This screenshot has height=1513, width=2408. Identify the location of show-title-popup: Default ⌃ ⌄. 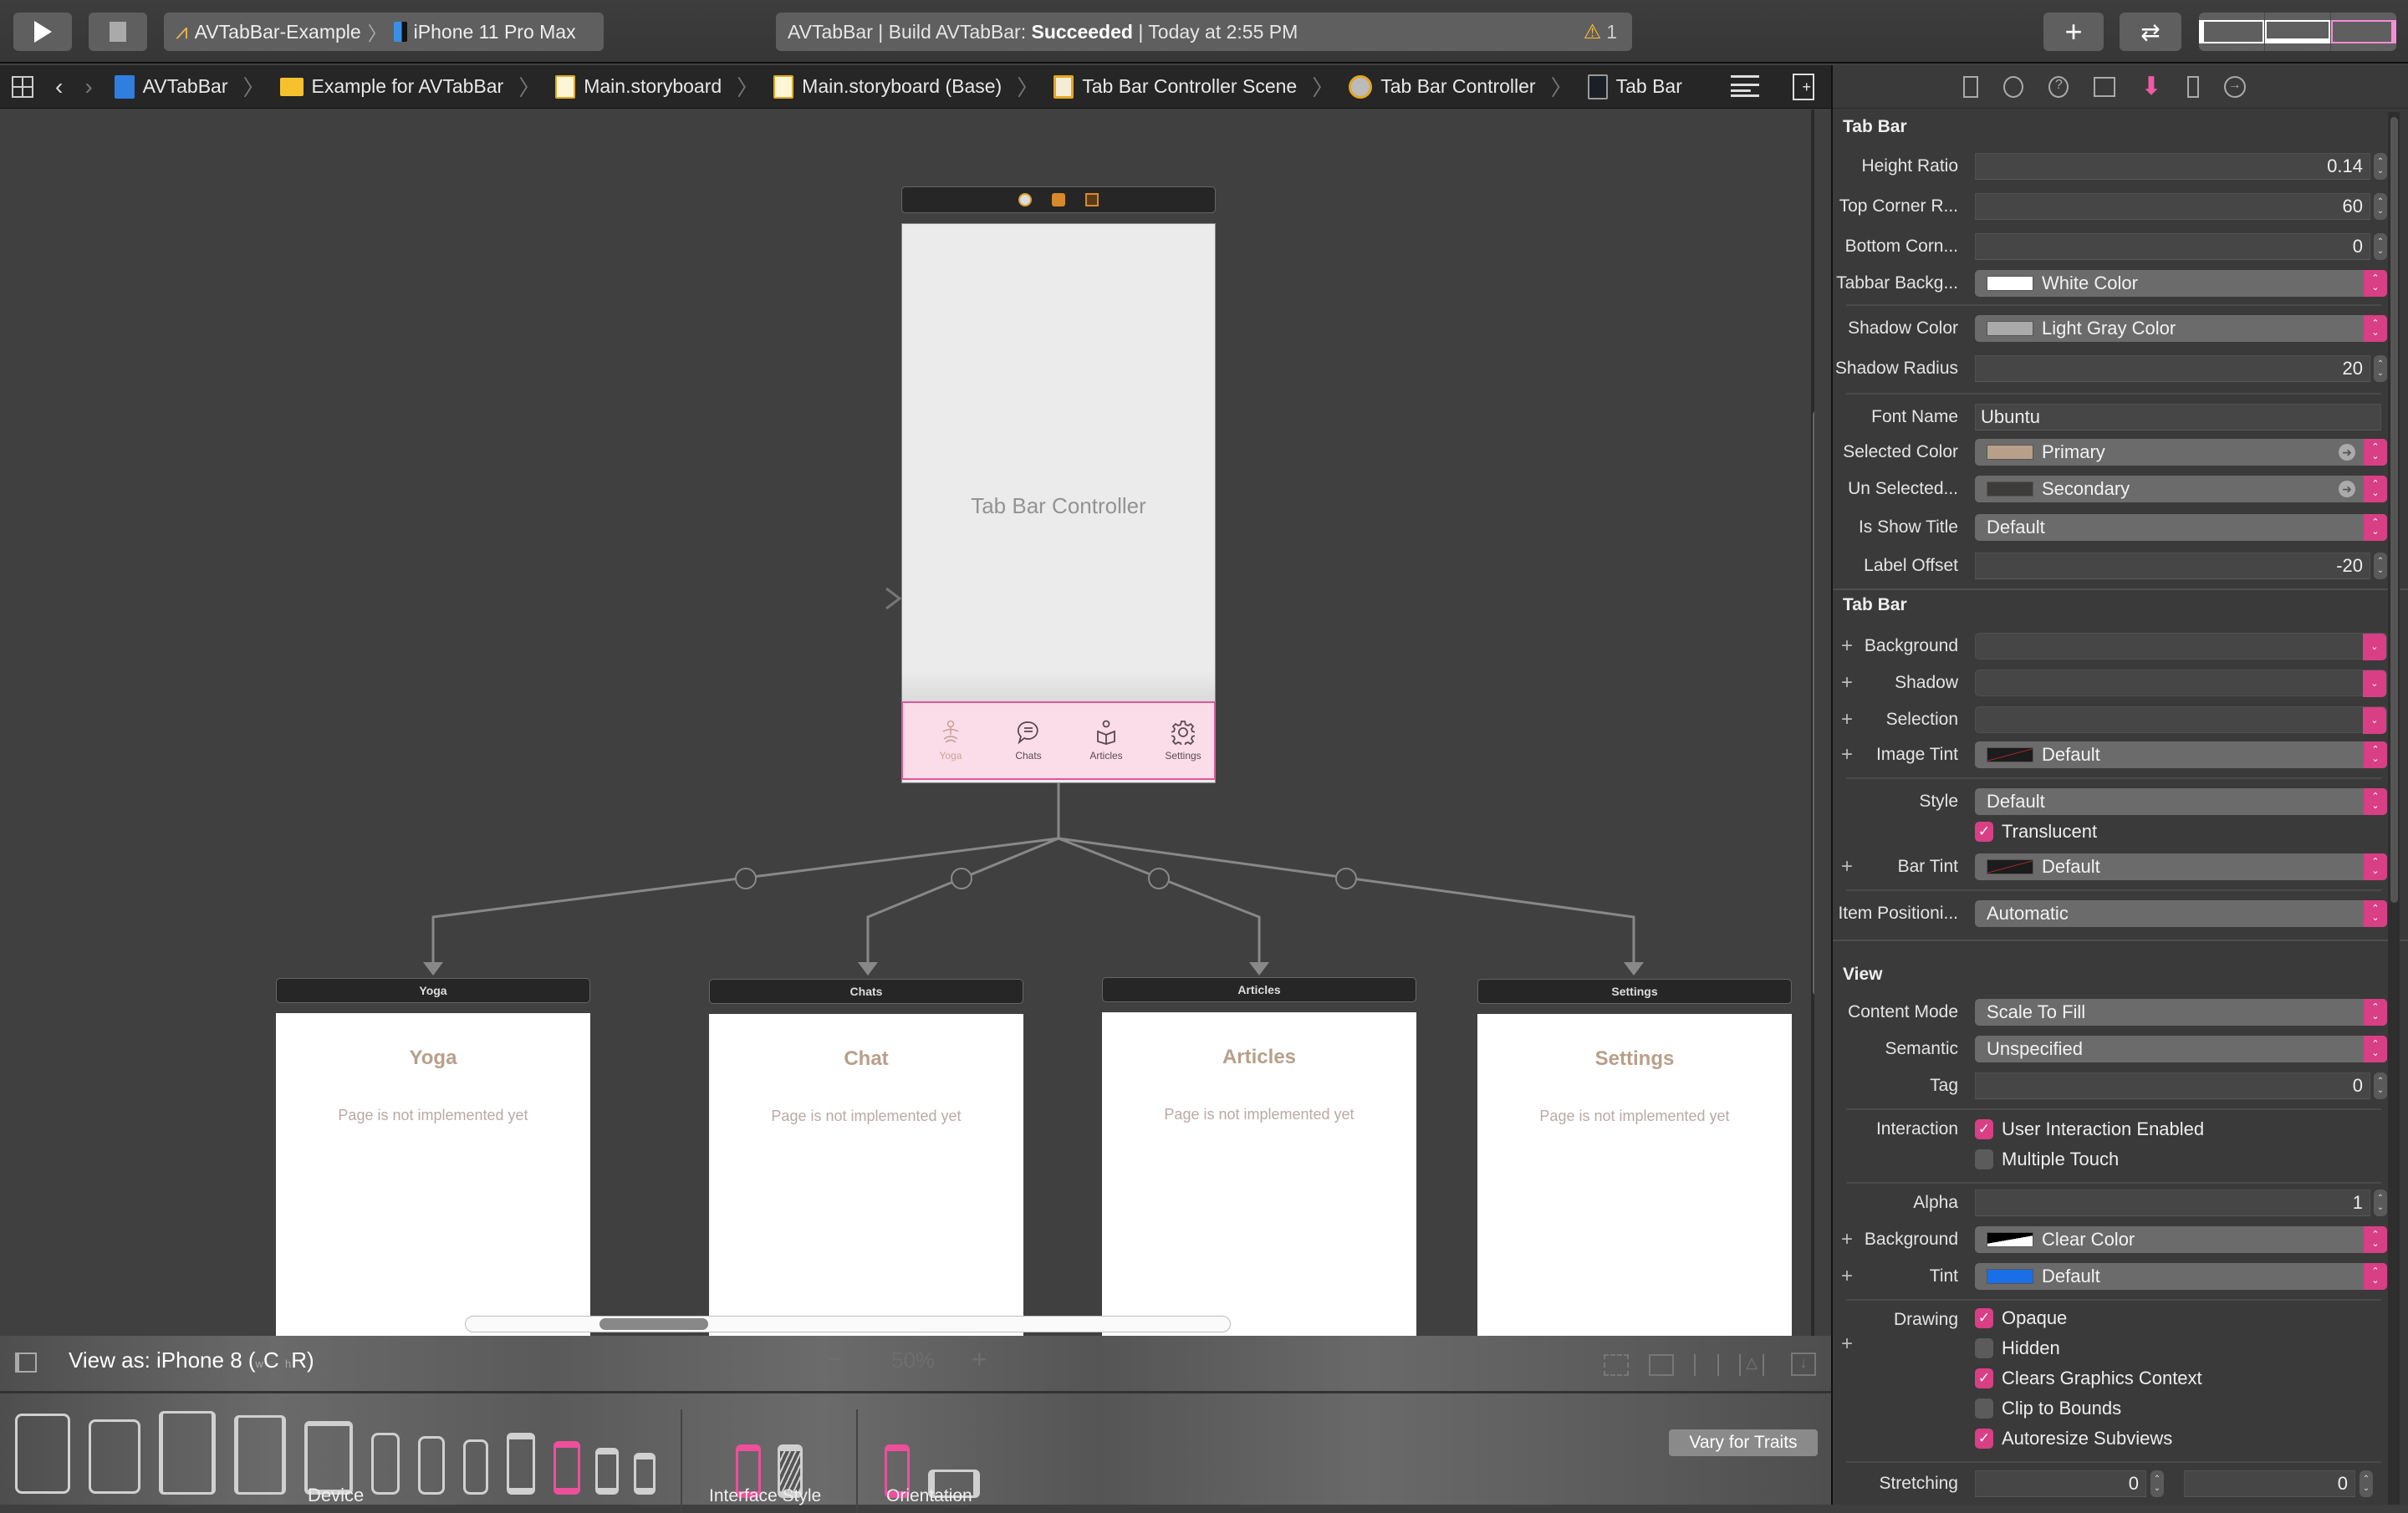
(2181, 527).